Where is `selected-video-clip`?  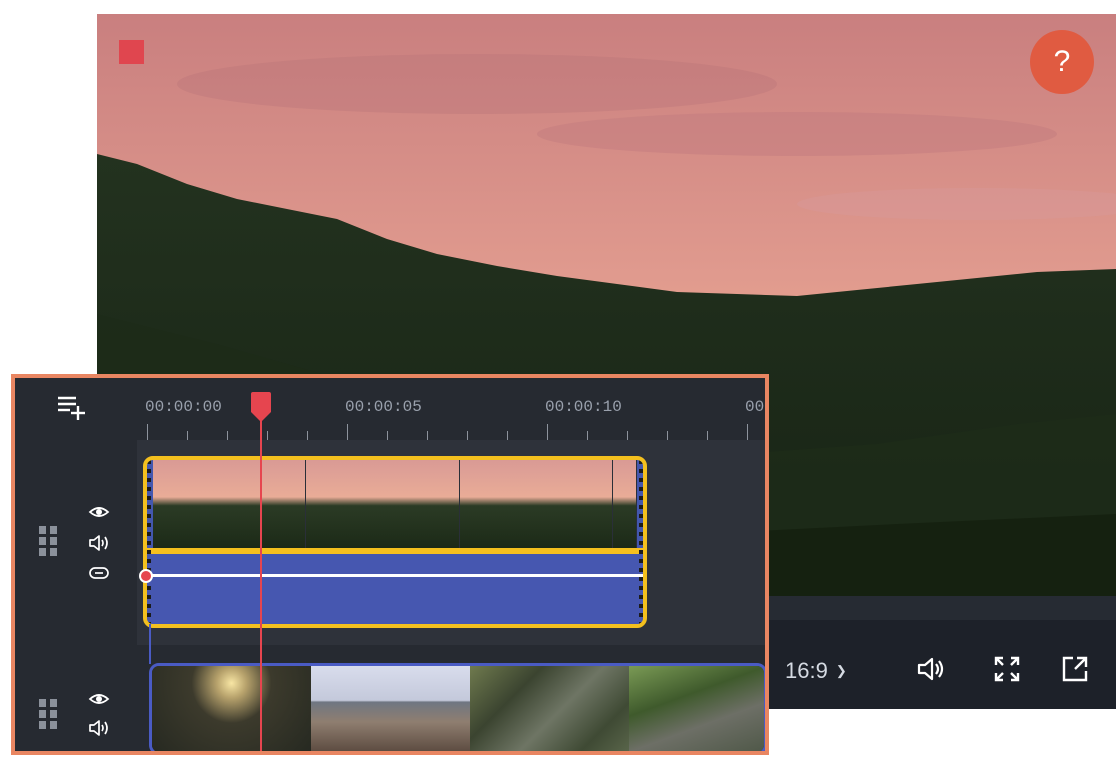 selected-video-clip is located at coordinates (395, 542).